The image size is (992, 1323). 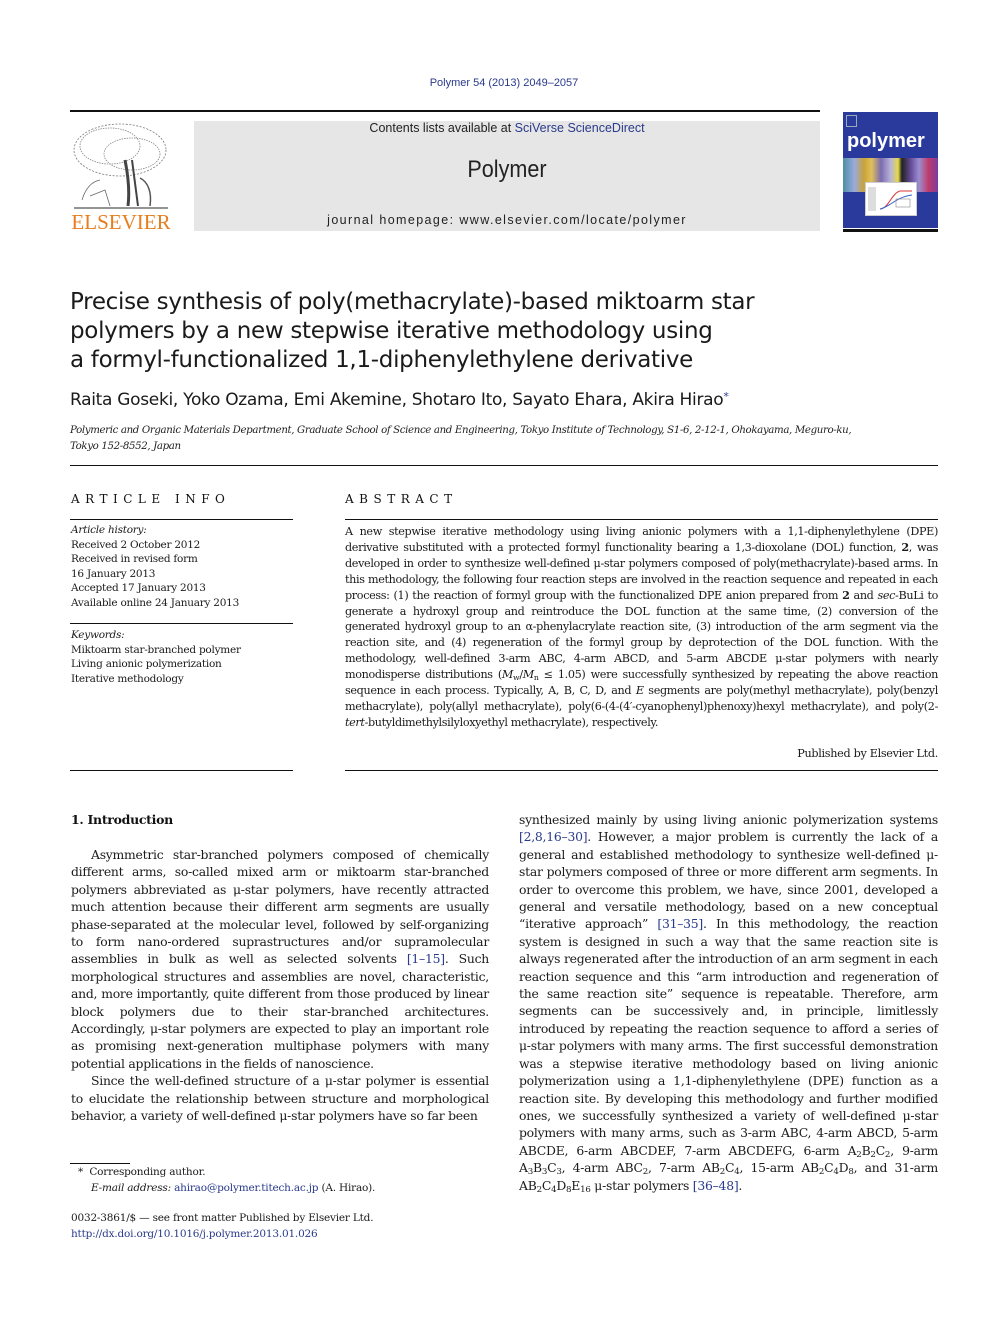 I want to click on article-info-heading: ARTICLE INFO, so click(x=151, y=499).